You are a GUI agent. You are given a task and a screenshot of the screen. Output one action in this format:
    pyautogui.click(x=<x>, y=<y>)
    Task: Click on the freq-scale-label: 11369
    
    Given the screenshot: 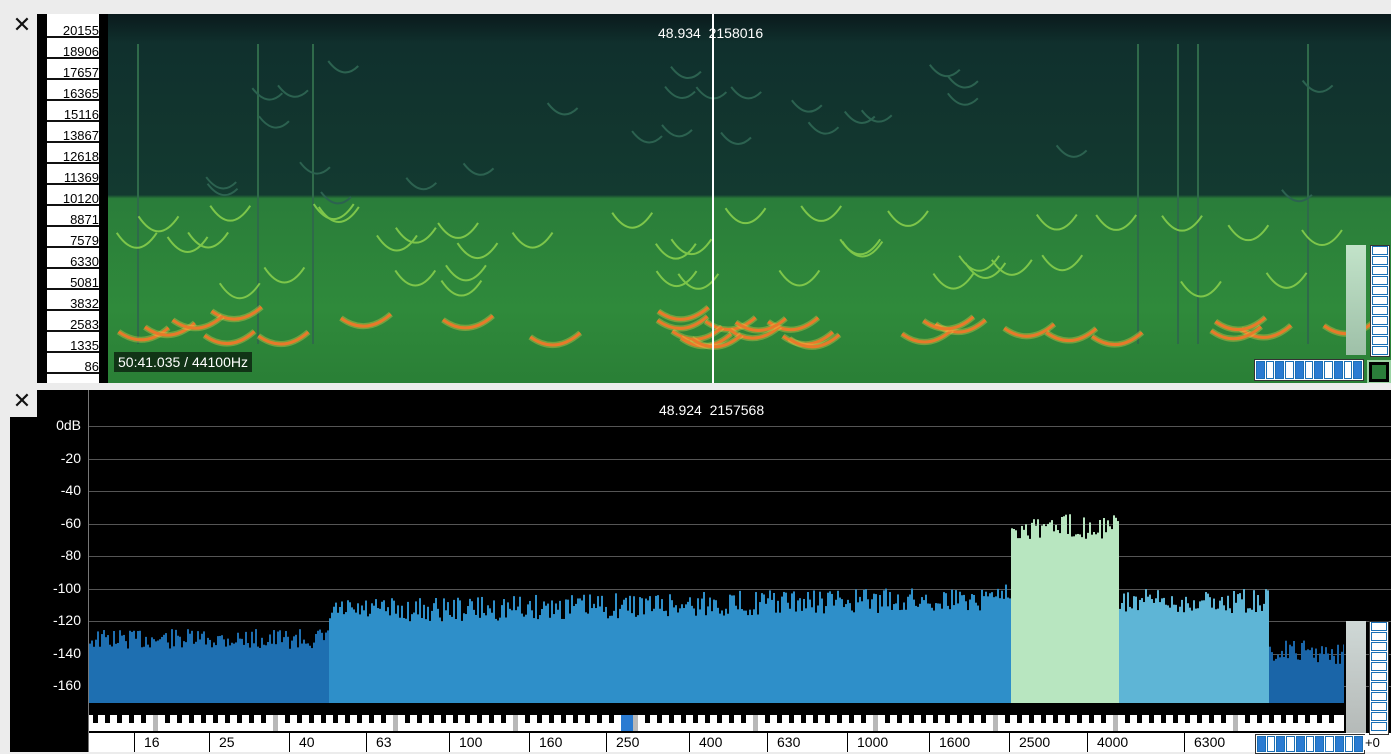 What is the action you would take?
    pyautogui.click(x=73, y=175)
    